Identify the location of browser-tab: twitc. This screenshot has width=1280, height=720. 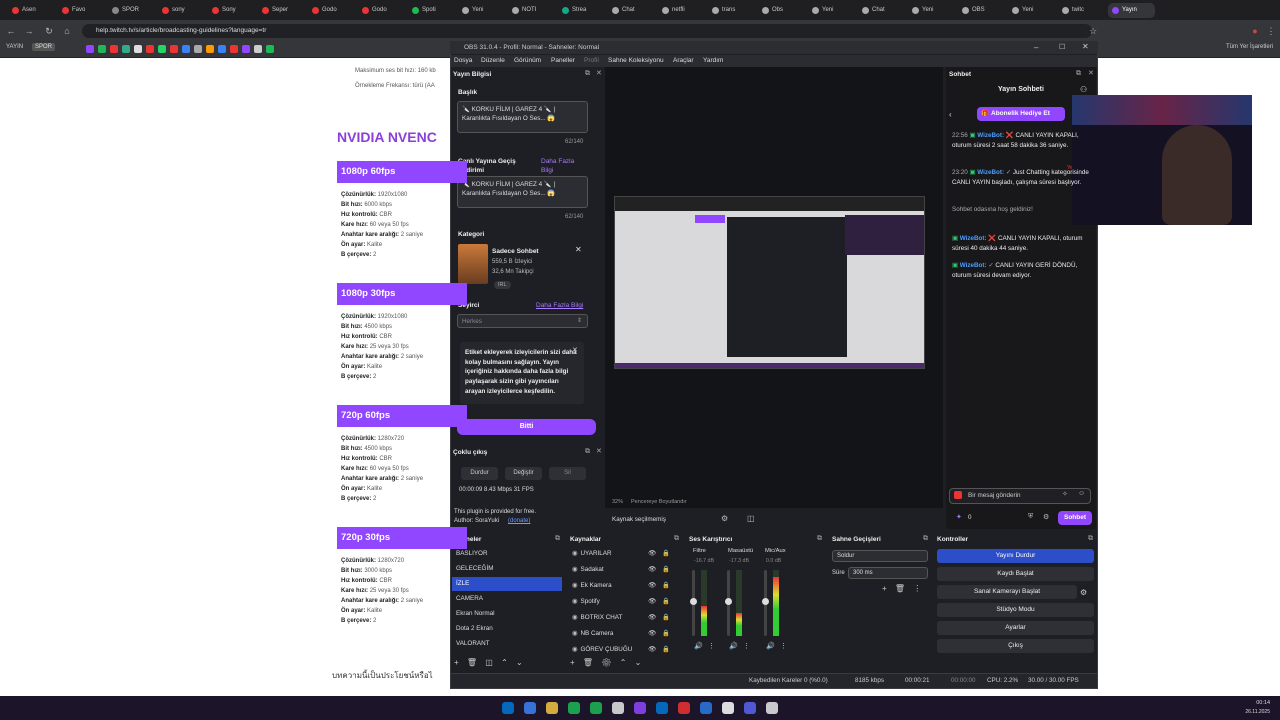
(1081, 10).